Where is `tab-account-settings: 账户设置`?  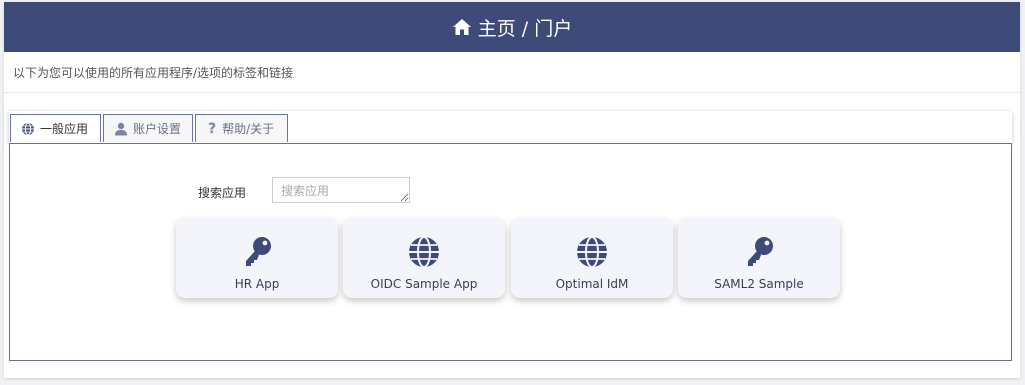 tab-account-settings: 账户设置 is located at coordinates (148, 128).